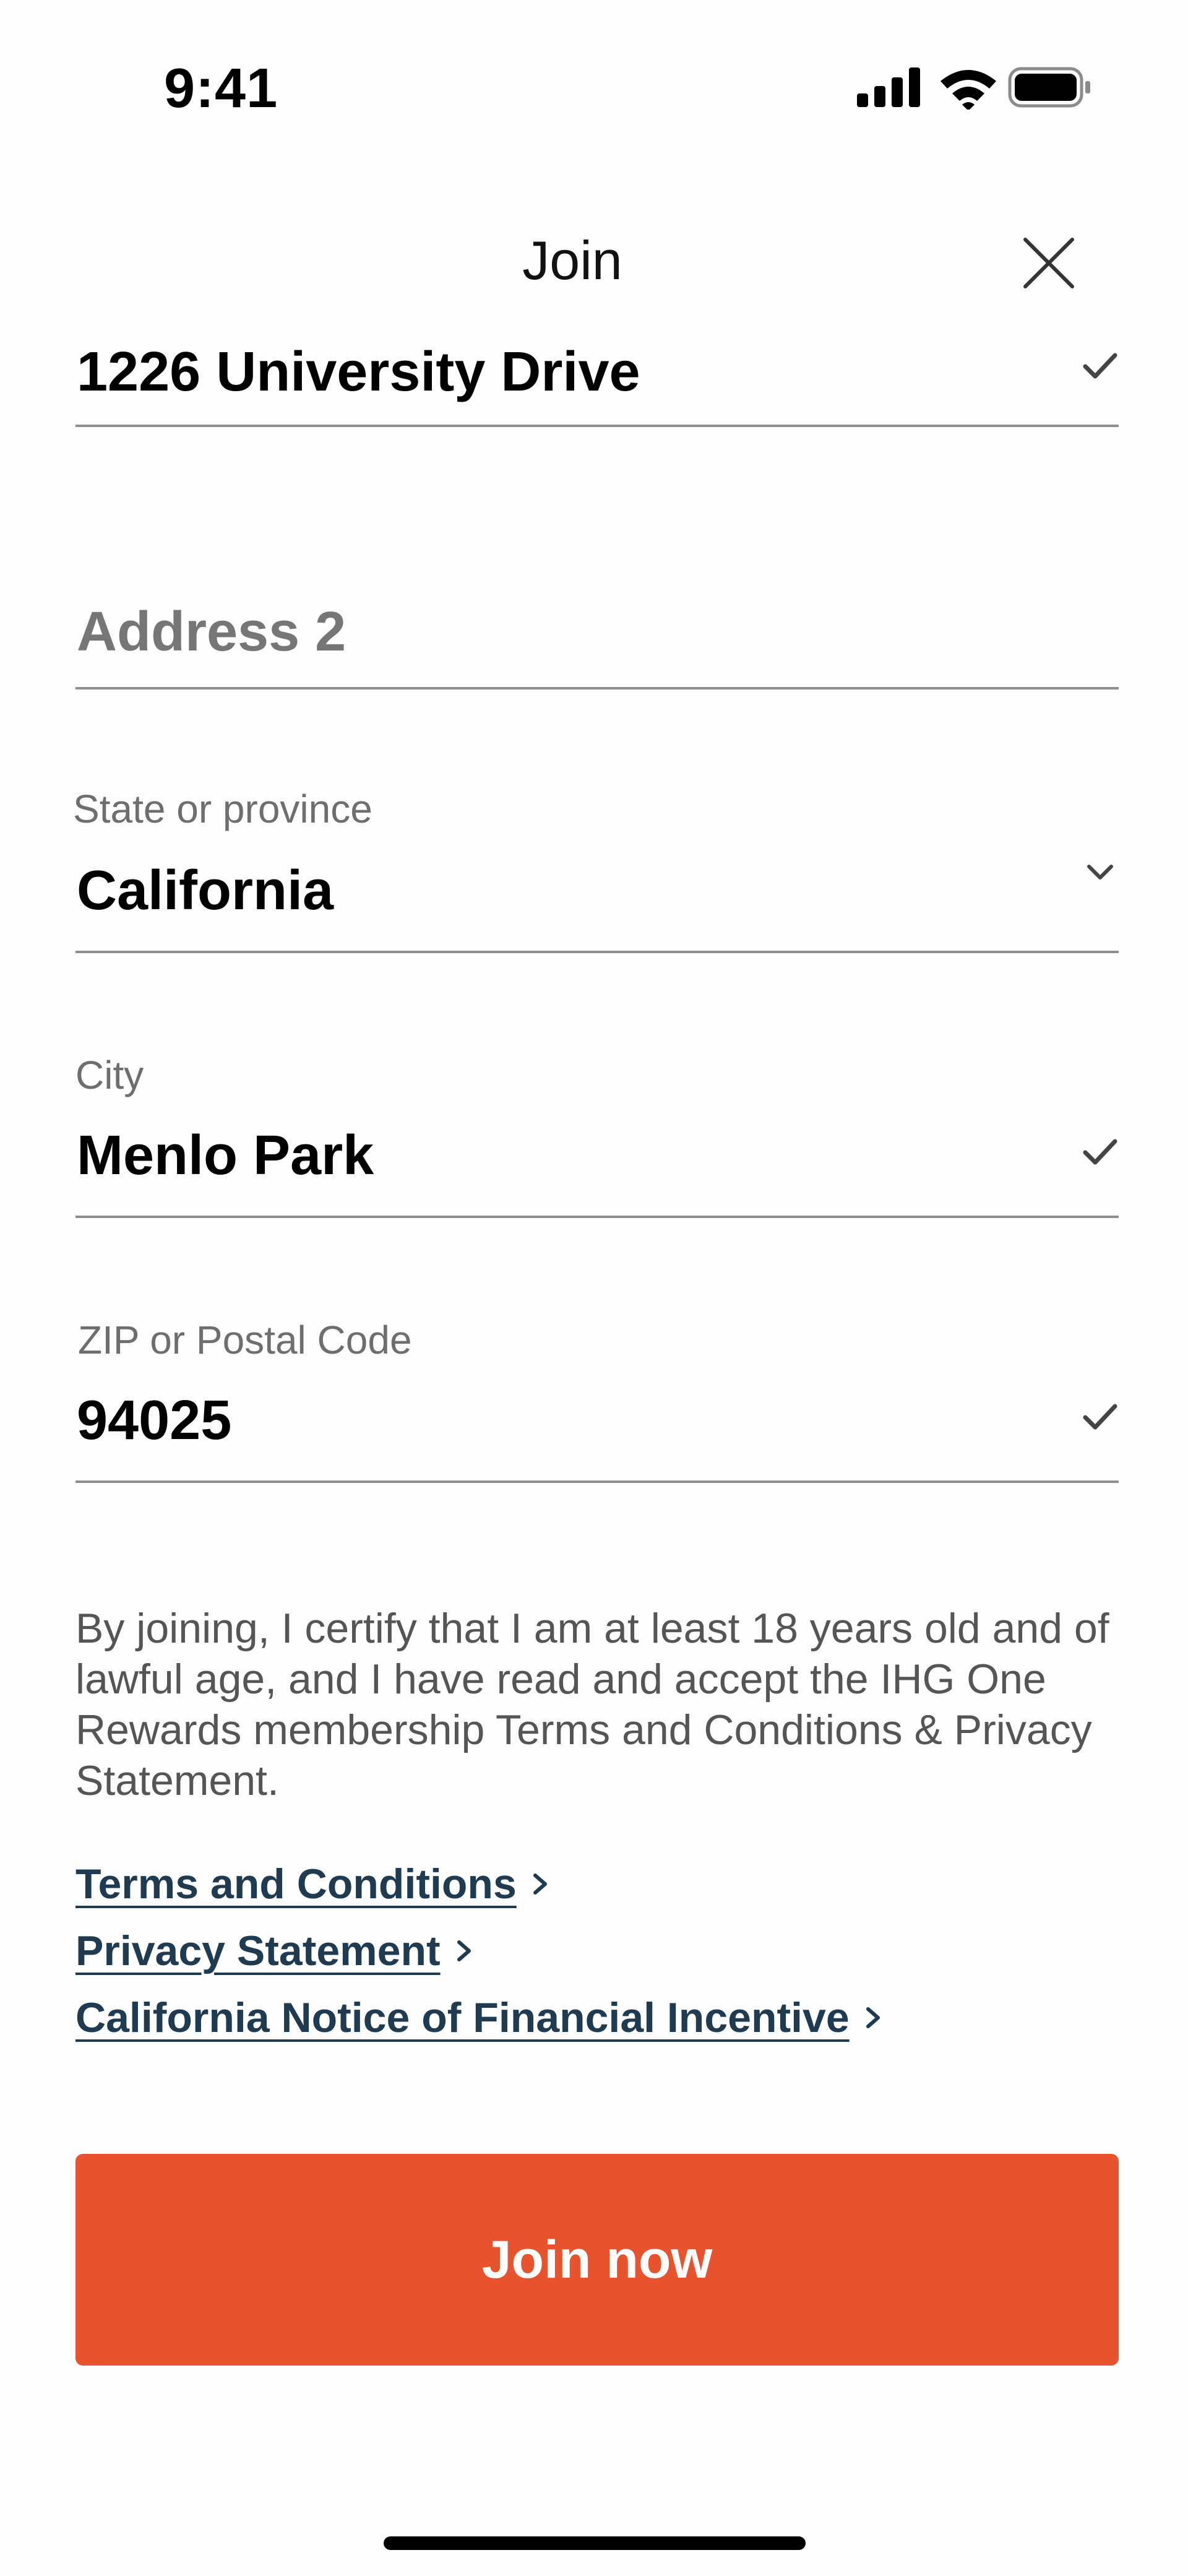  I want to click on home-indicator, so click(595, 2543).